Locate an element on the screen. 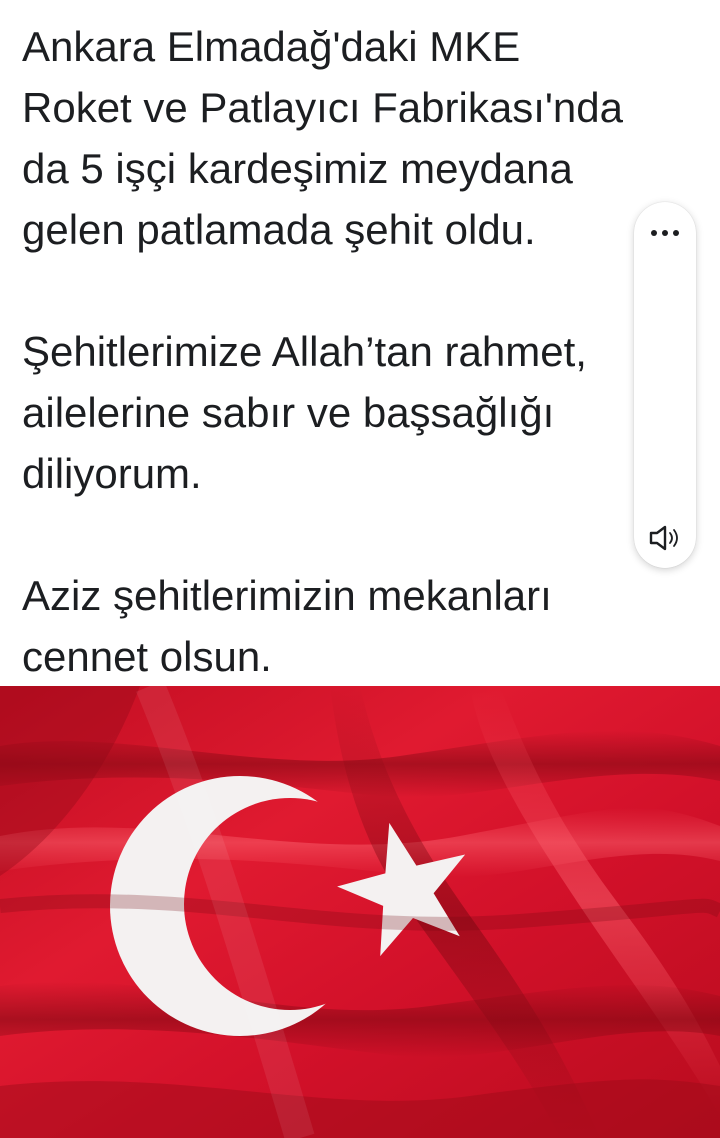 This screenshot has height=1138, width=720. post-text-line: Aziz şehitlerimizin mekanları is located at coordinates (287, 595).